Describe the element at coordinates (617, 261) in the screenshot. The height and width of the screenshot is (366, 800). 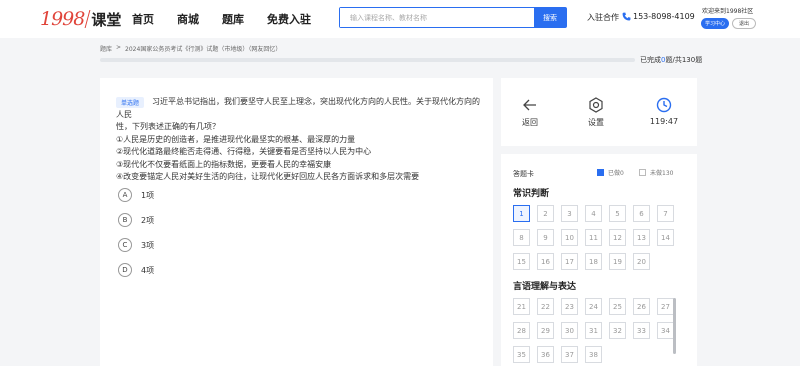
I see `question-cell-19: 19` at that location.